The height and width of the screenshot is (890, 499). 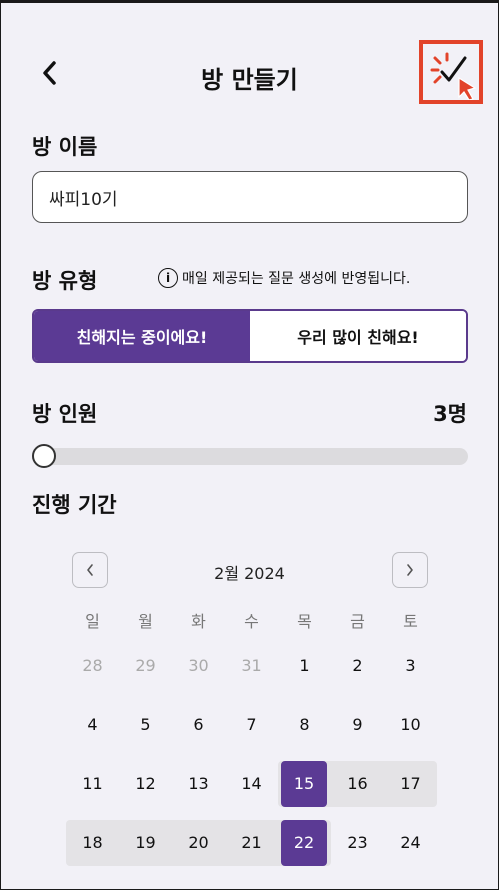 I want to click on chevron-right-icon, so click(x=410, y=570).